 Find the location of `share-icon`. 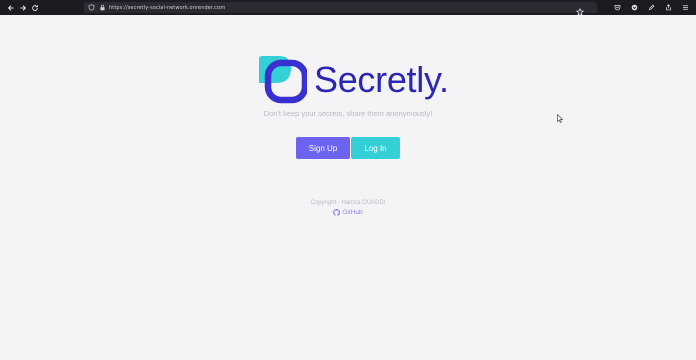

share-icon is located at coordinates (668, 7).